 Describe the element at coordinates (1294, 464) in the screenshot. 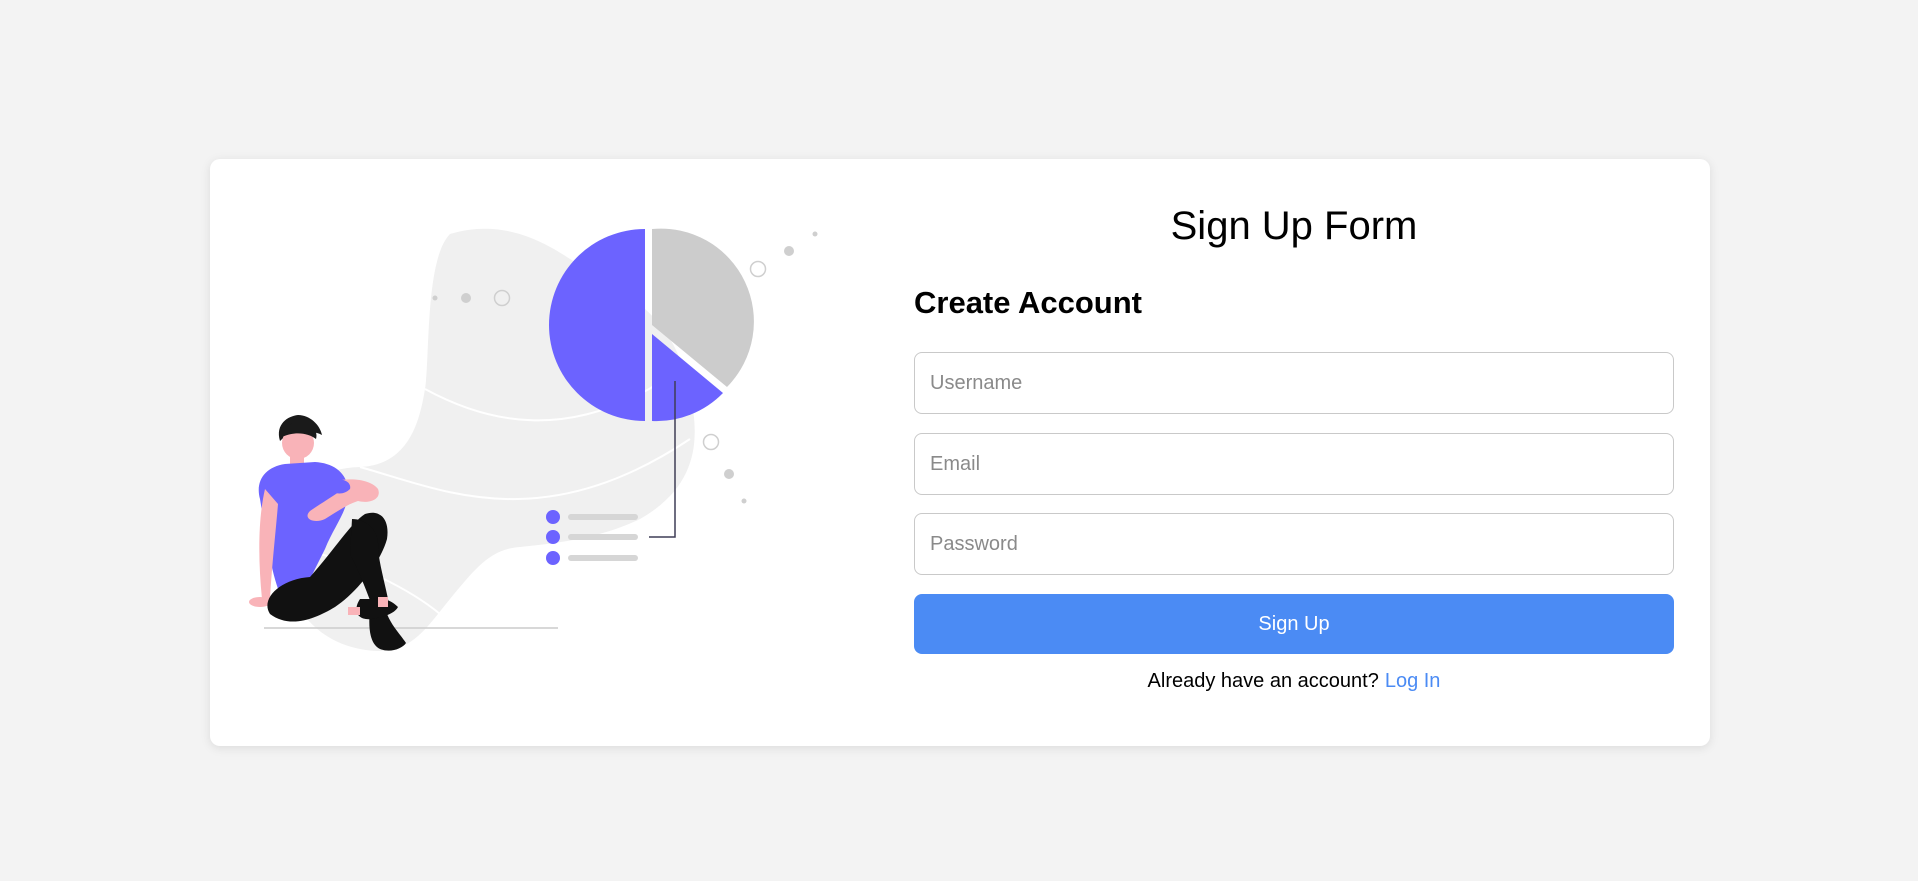

I see `email-input` at that location.